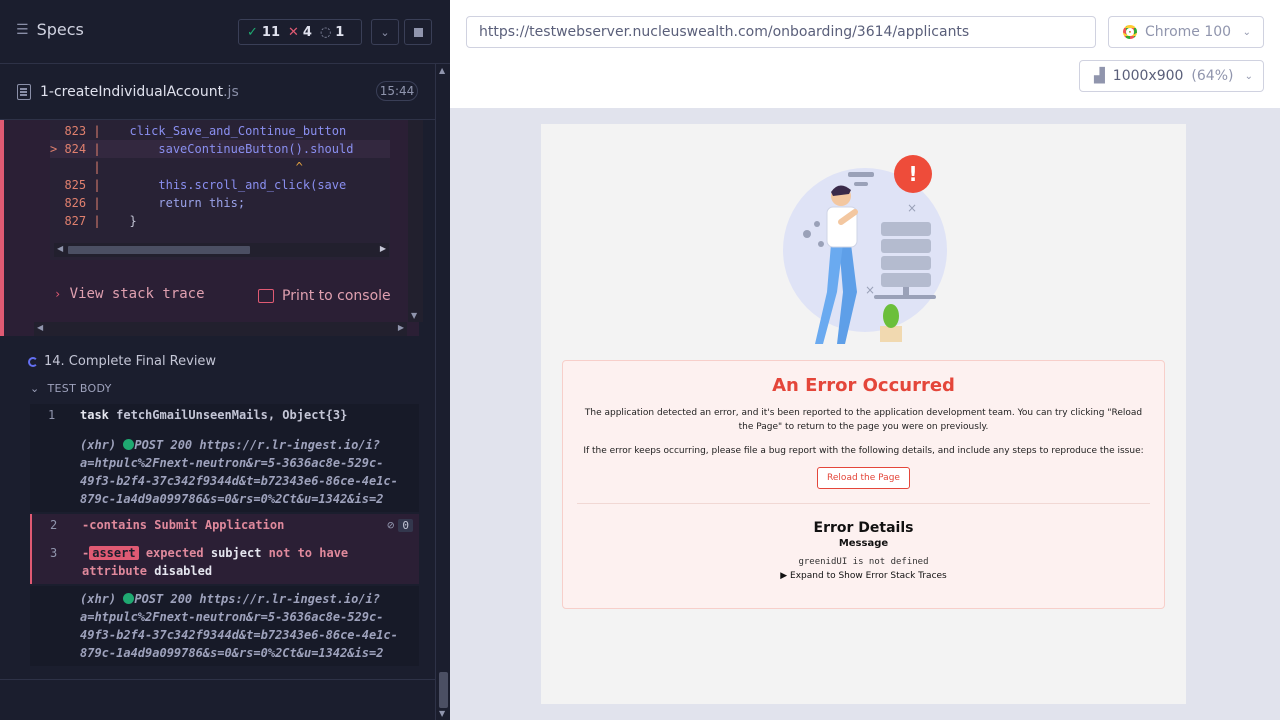 The width and height of the screenshot is (1280, 720). I want to click on error-message-value: greenidUI is not defined, so click(863, 562).